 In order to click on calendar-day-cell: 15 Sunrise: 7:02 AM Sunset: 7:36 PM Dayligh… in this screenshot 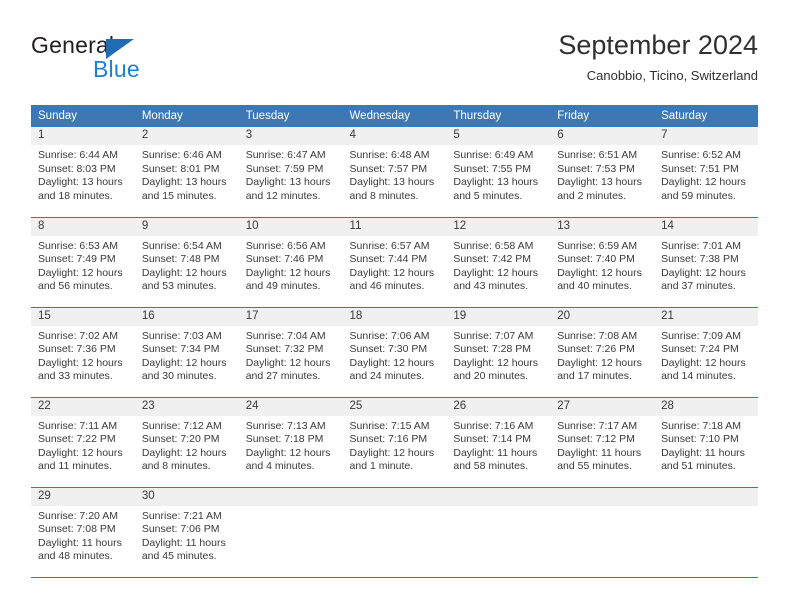, I will do `click(83, 352)`.